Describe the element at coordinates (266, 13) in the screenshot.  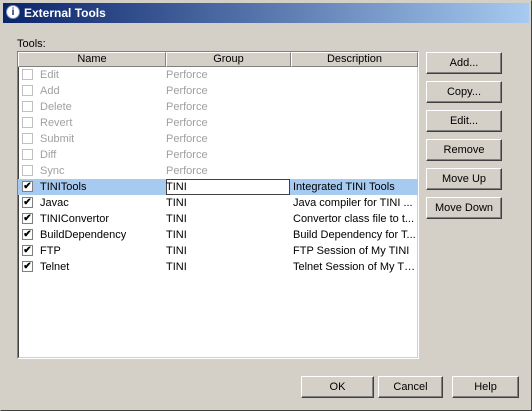
I see `title-bar: i External Tools ×` at that location.